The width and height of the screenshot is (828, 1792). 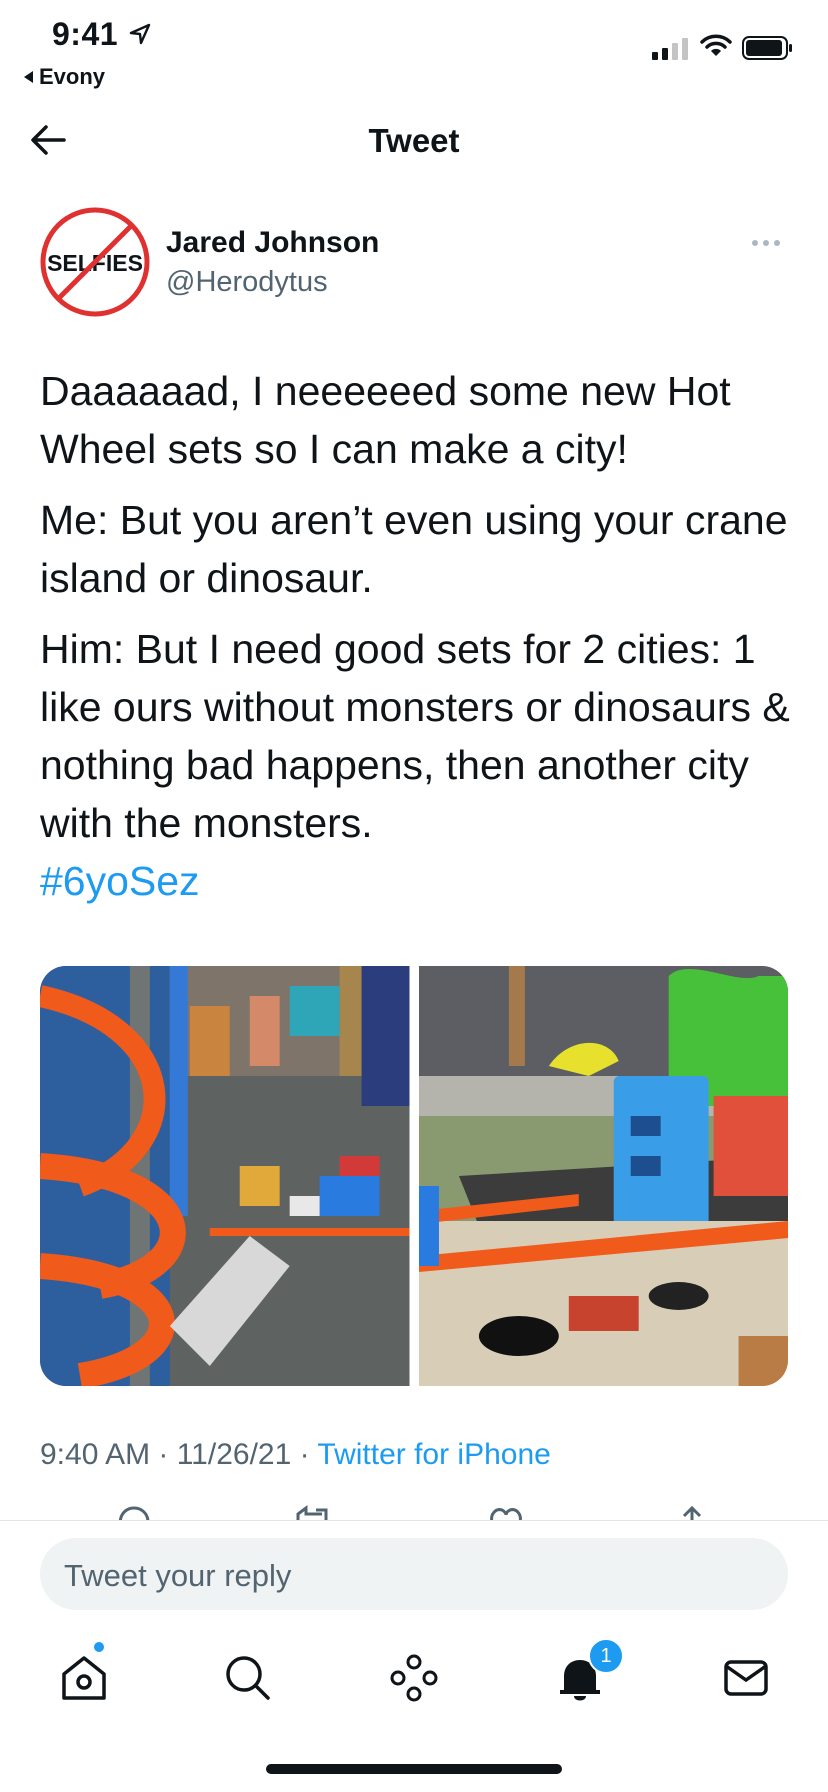 I want to click on home-icon, so click(x=84, y=1678).